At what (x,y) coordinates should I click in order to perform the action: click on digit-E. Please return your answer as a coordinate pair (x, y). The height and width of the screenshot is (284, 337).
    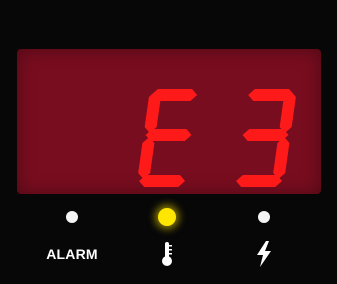
    Looking at the image, I should click on (168, 138).